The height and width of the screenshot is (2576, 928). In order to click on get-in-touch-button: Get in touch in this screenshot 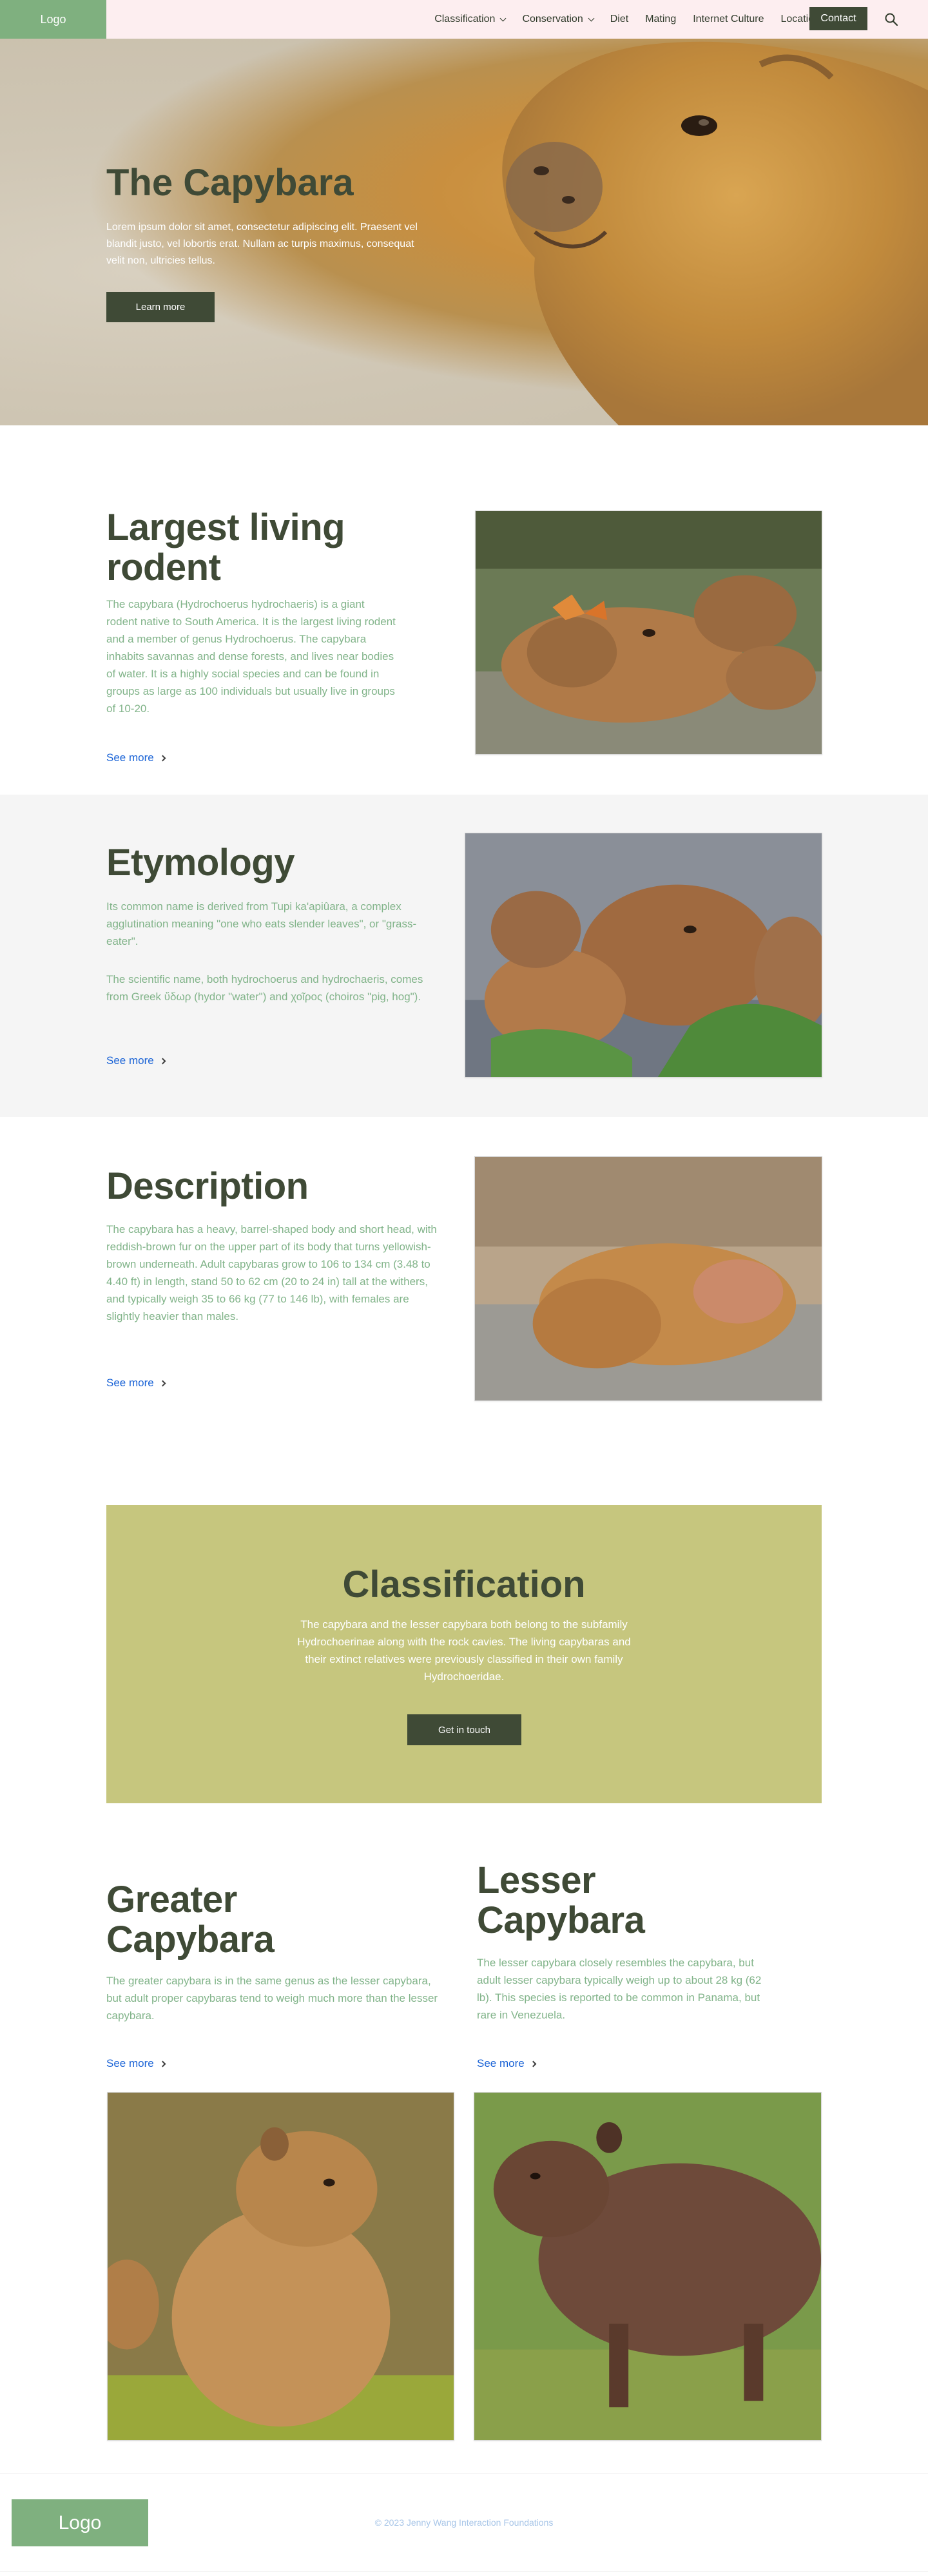, I will do `click(464, 1729)`.